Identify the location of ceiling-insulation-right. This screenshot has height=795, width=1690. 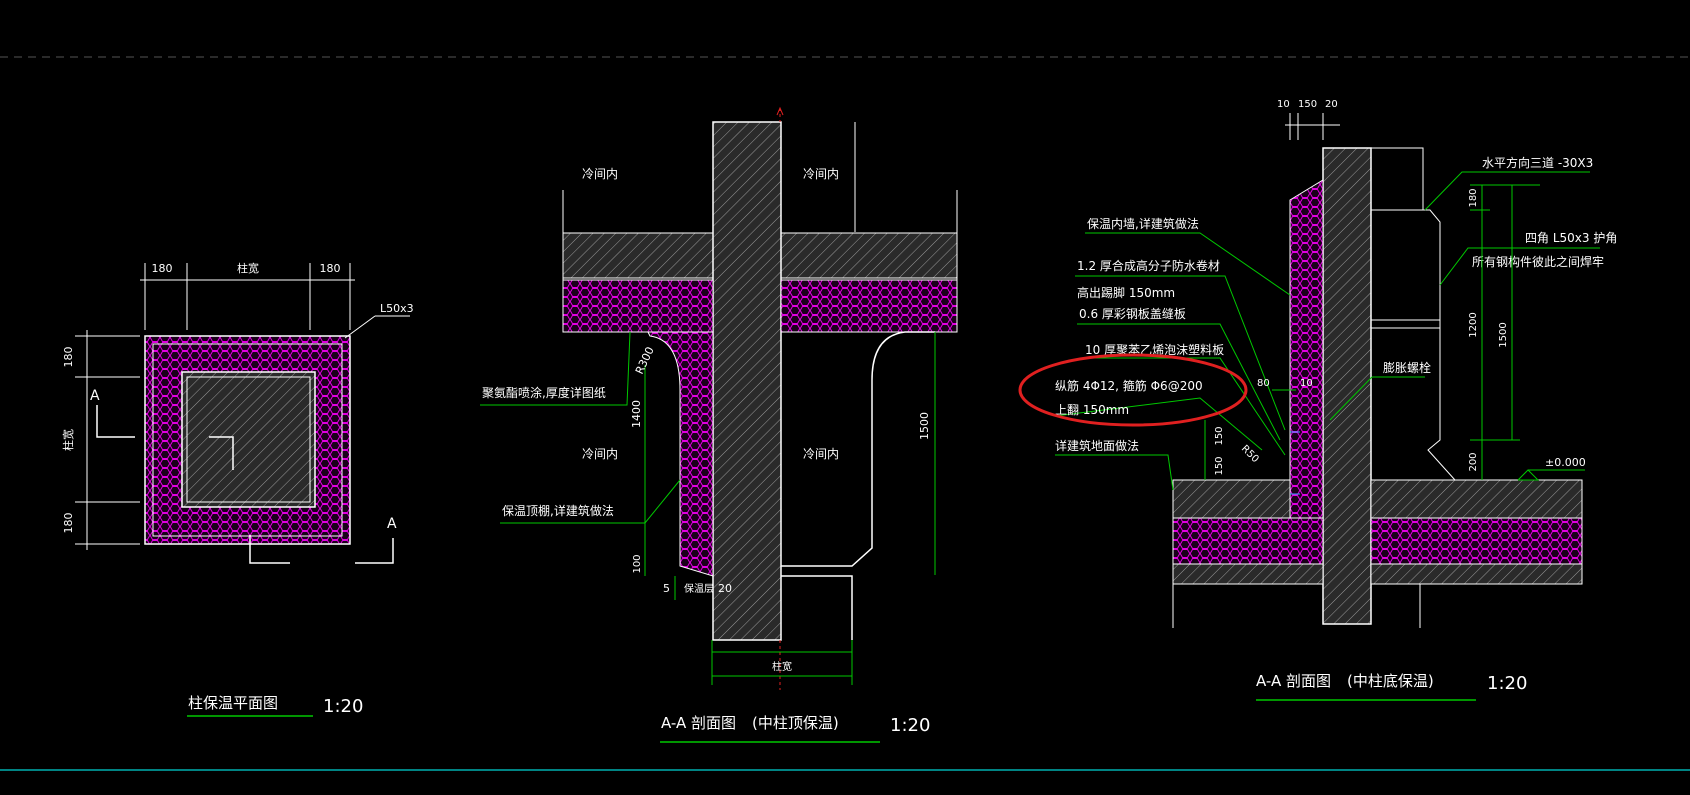
(869, 306).